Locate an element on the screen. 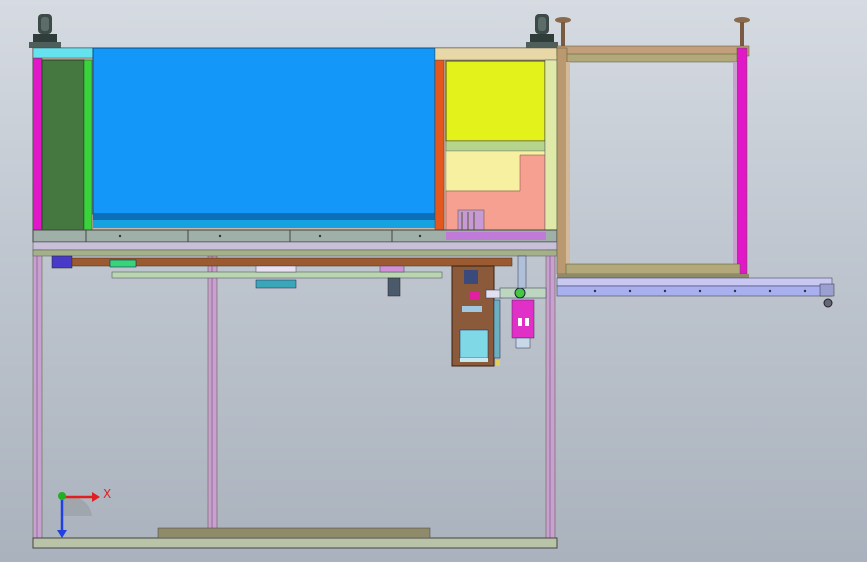 Image resolution: width=867 pixels, height=562 pixels. side-frame is located at coordinates (653, 161).